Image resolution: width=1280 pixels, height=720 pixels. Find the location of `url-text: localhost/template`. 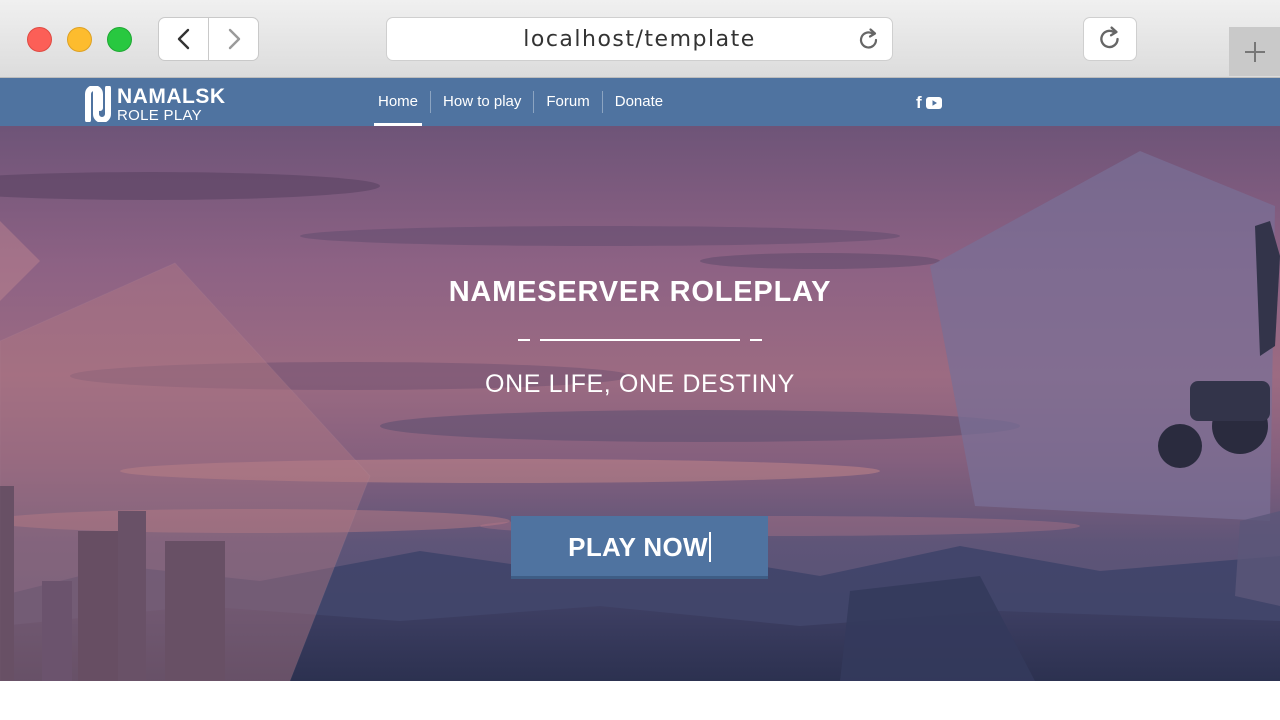

url-text: localhost/template is located at coordinates (639, 39).